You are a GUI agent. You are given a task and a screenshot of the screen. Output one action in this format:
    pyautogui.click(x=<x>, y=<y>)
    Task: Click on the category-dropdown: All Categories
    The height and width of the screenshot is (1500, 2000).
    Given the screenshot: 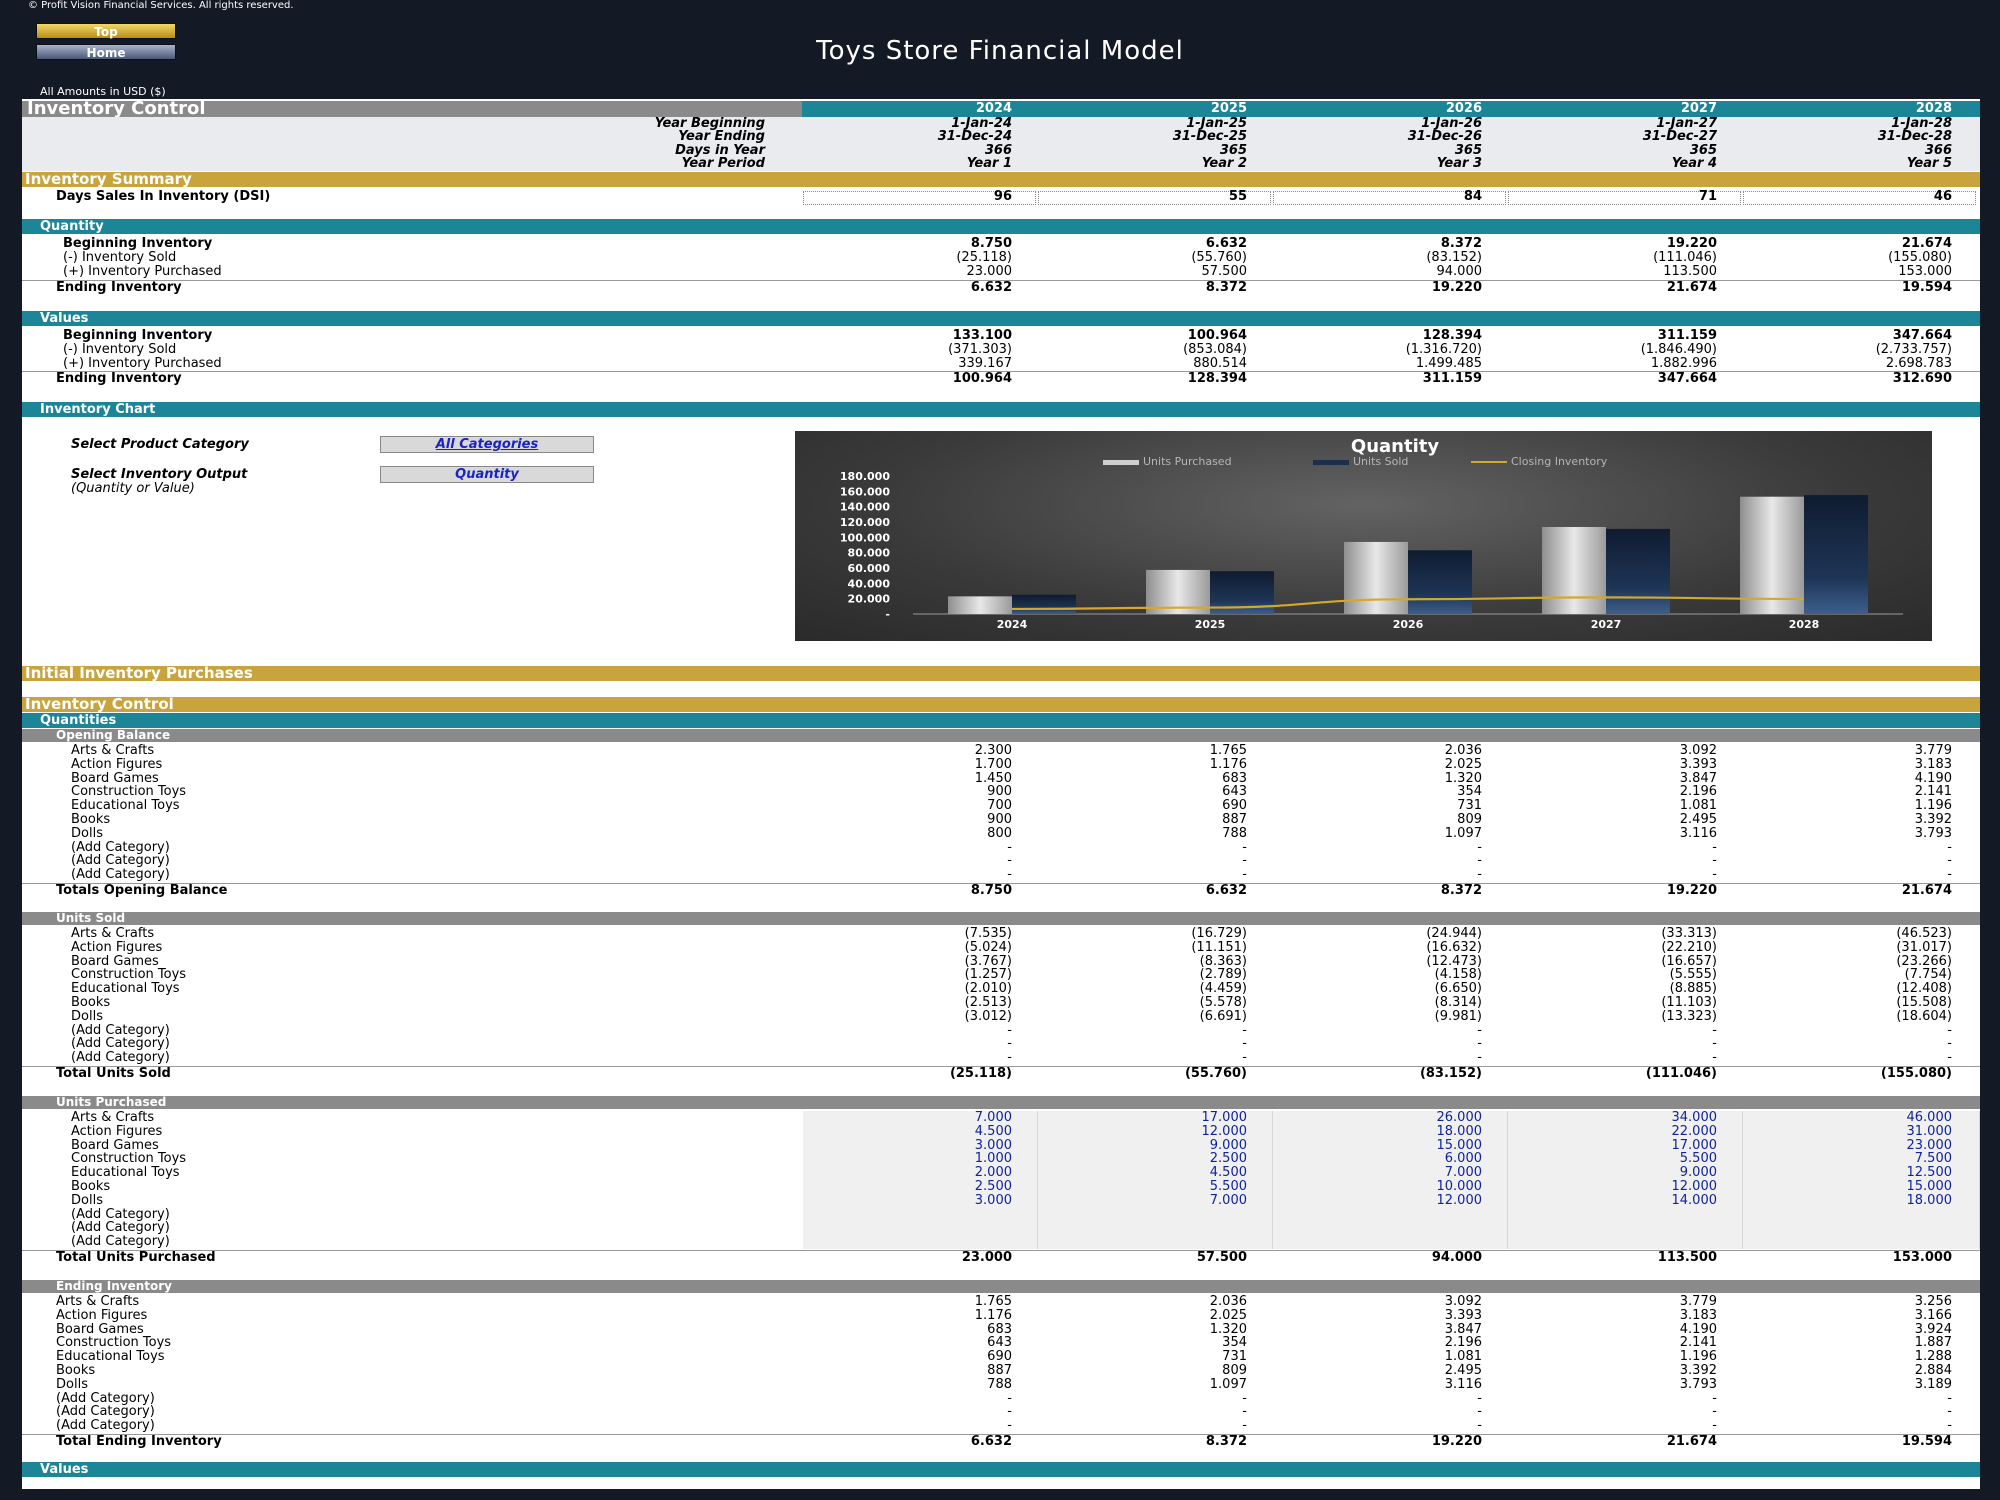 What is the action you would take?
    pyautogui.click(x=487, y=444)
    